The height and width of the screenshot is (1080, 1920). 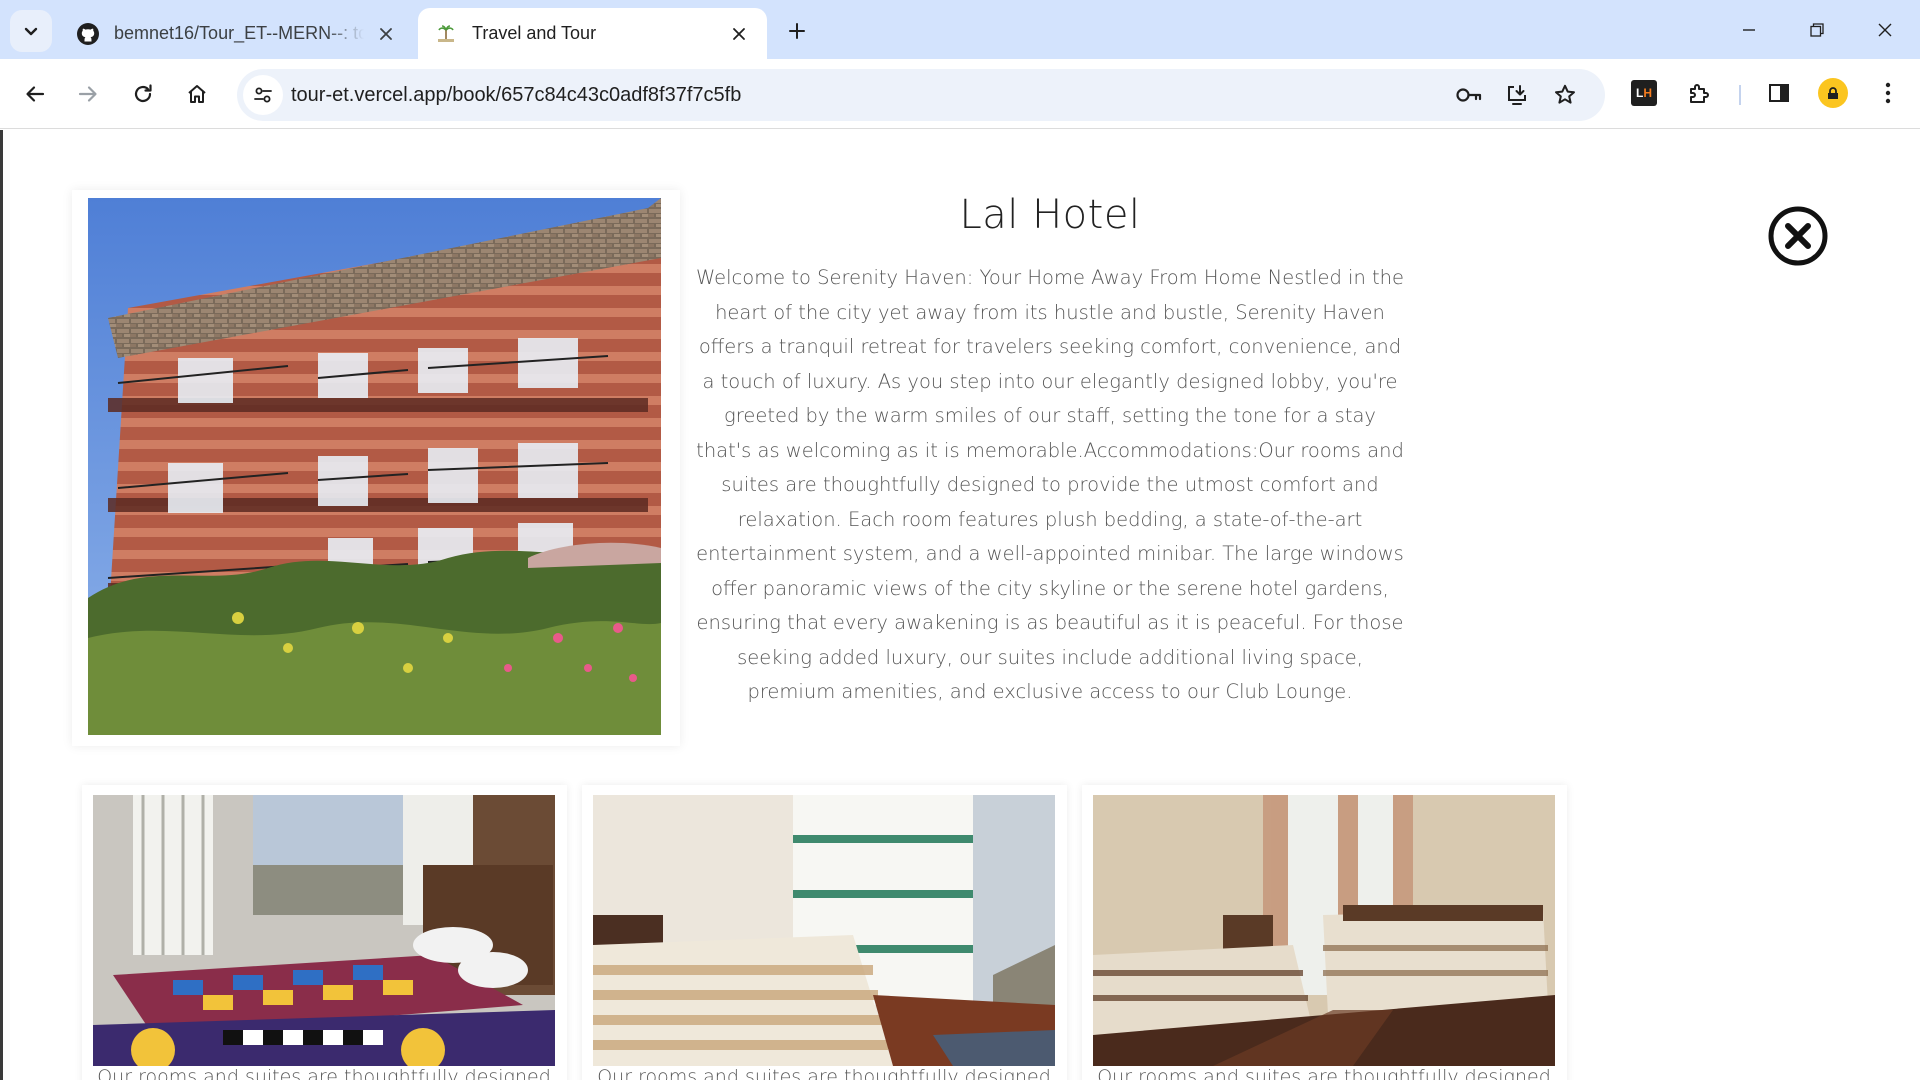 What do you see at coordinates (534, 33) in the screenshot?
I see `tab-title: Travel and Tour` at bounding box center [534, 33].